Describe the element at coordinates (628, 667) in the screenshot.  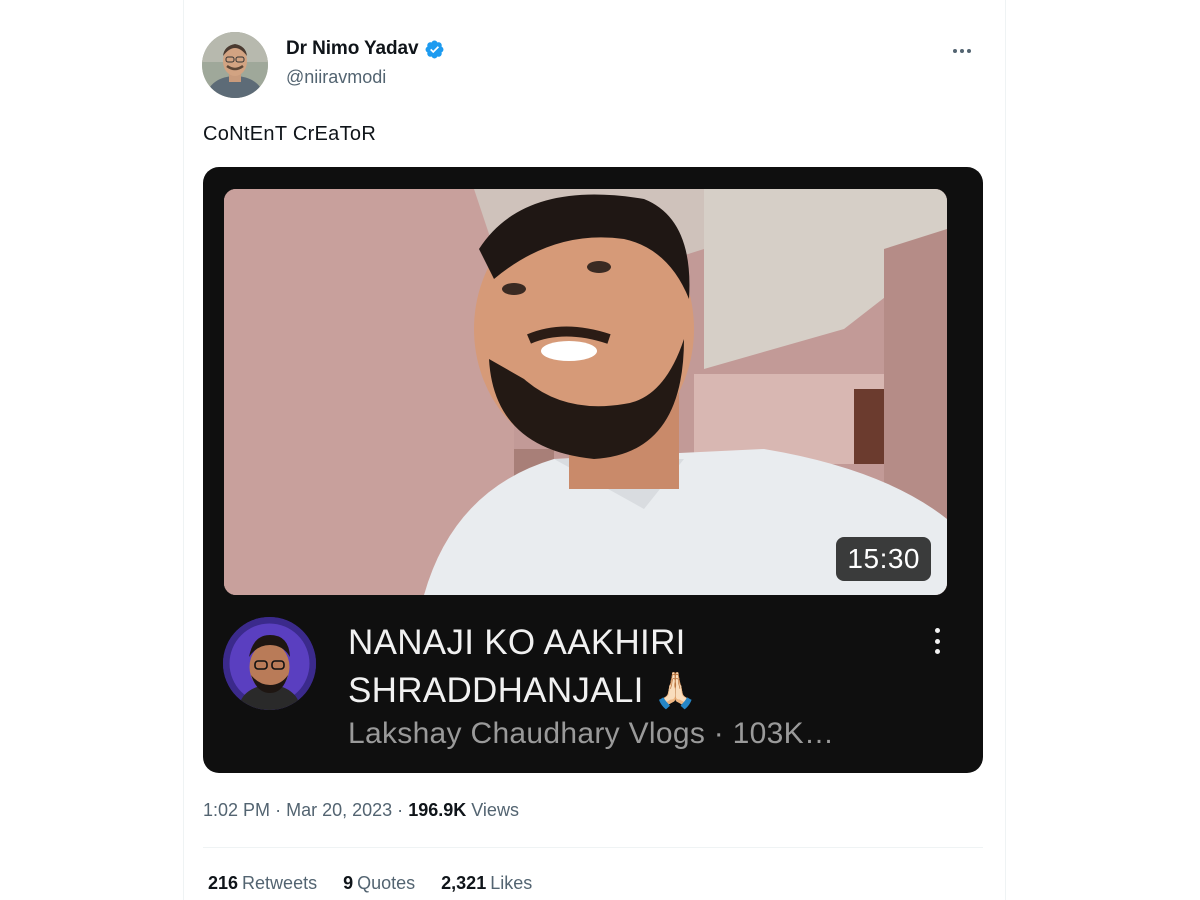
I see `video-title: NANAJI KO AAKHIRI SHRADDHANJALI 🙏🏻` at that location.